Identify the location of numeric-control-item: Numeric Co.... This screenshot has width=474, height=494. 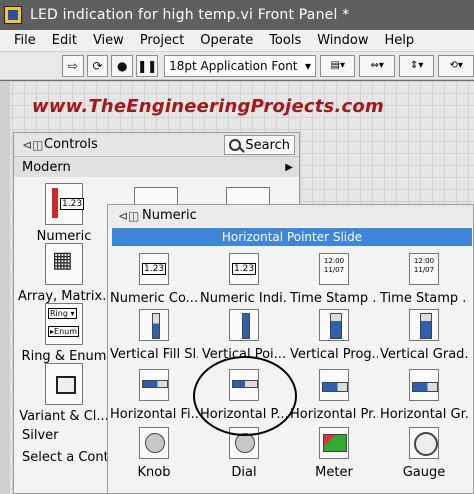
(154, 279).